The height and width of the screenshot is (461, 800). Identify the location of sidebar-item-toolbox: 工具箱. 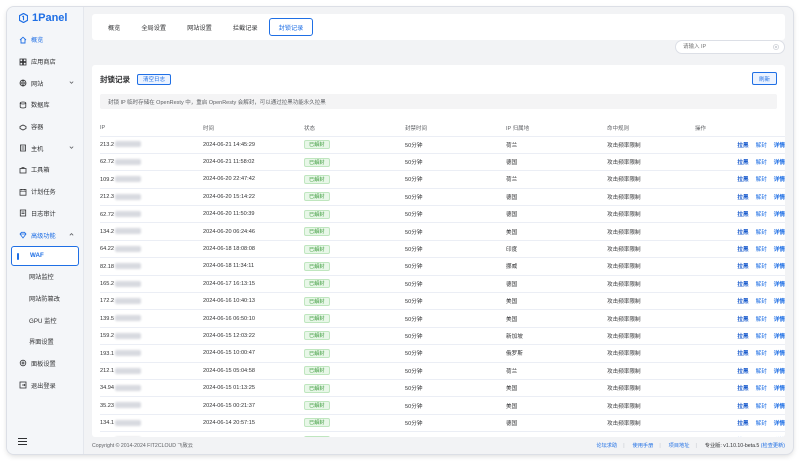
(45, 170).